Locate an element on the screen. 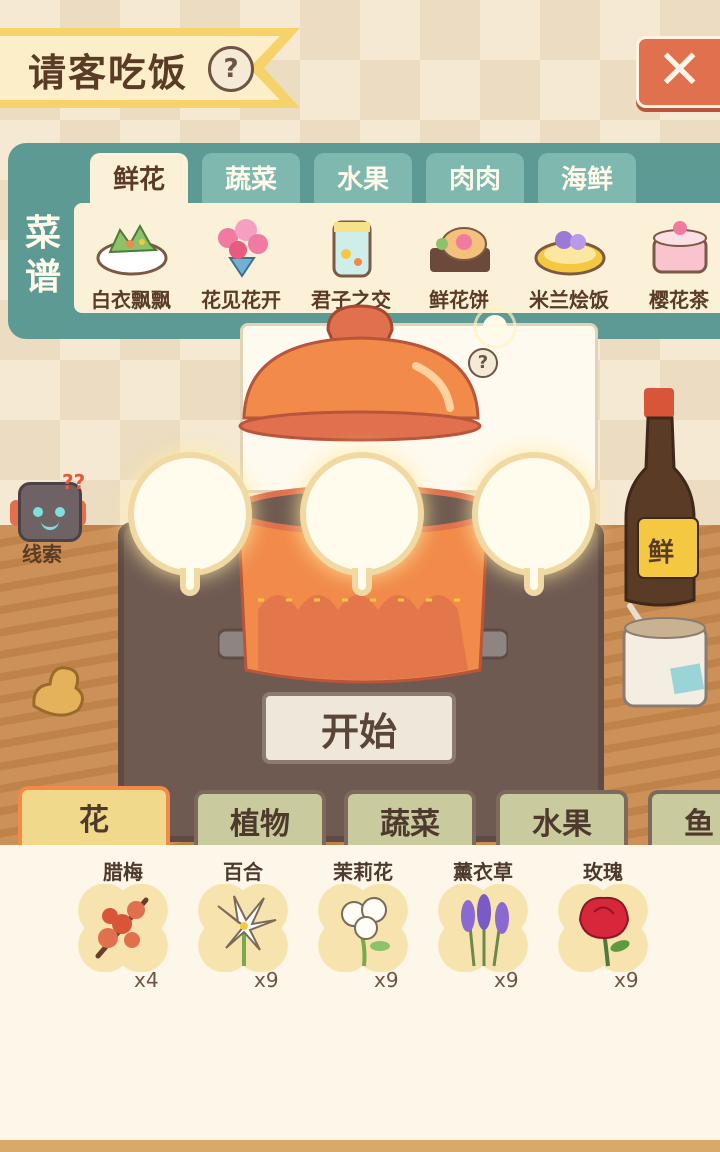 The height and width of the screenshot is (1152, 720). ingredient-tab-plant: 植物 is located at coordinates (260, 821).